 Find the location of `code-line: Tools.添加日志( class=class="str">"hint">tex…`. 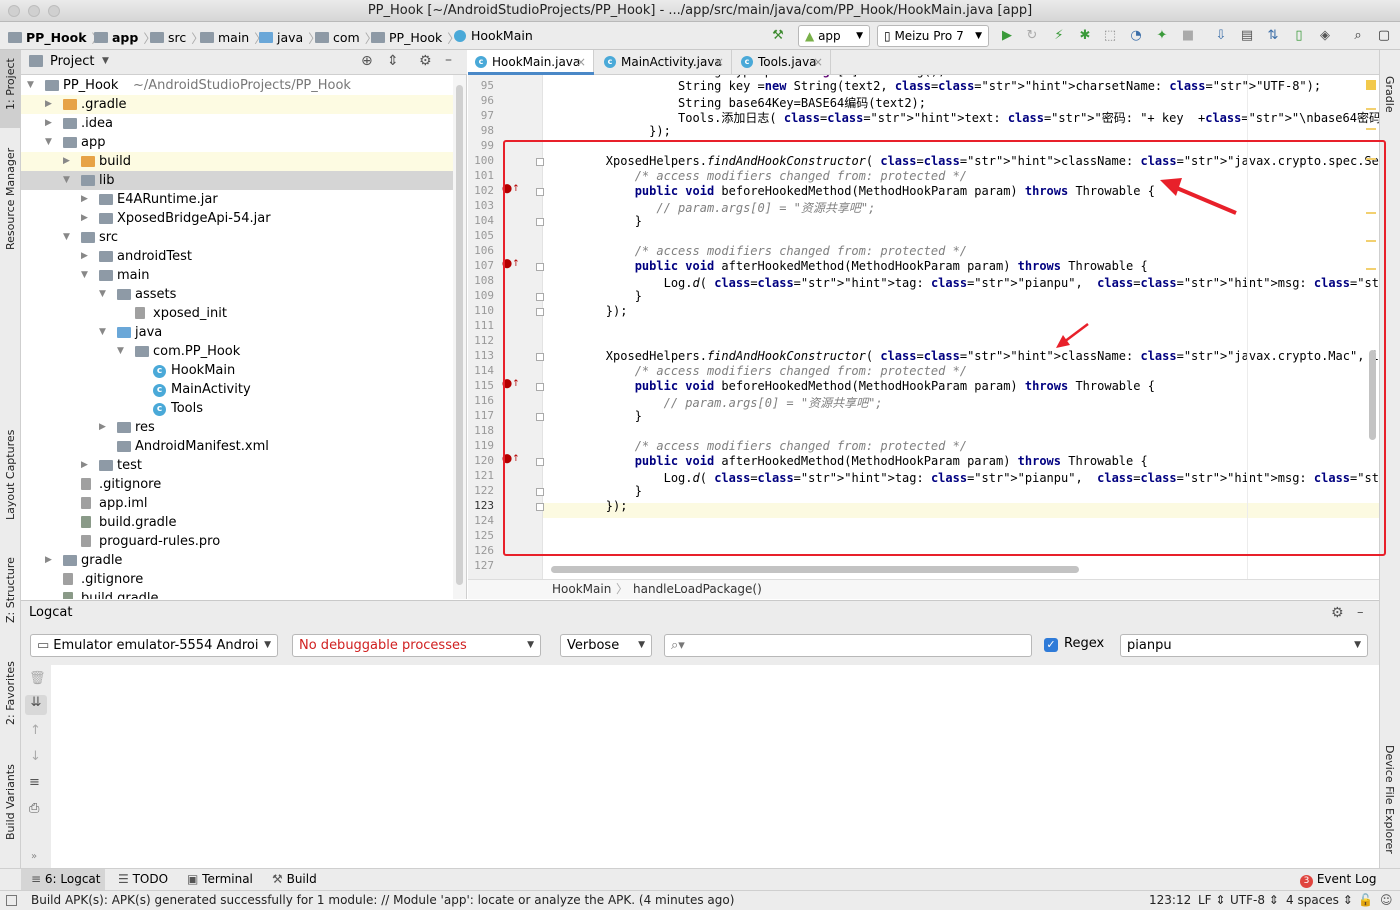

code-line: Tools.添加日志( class=class="str">"hint">tex… is located at coordinates (963, 117).